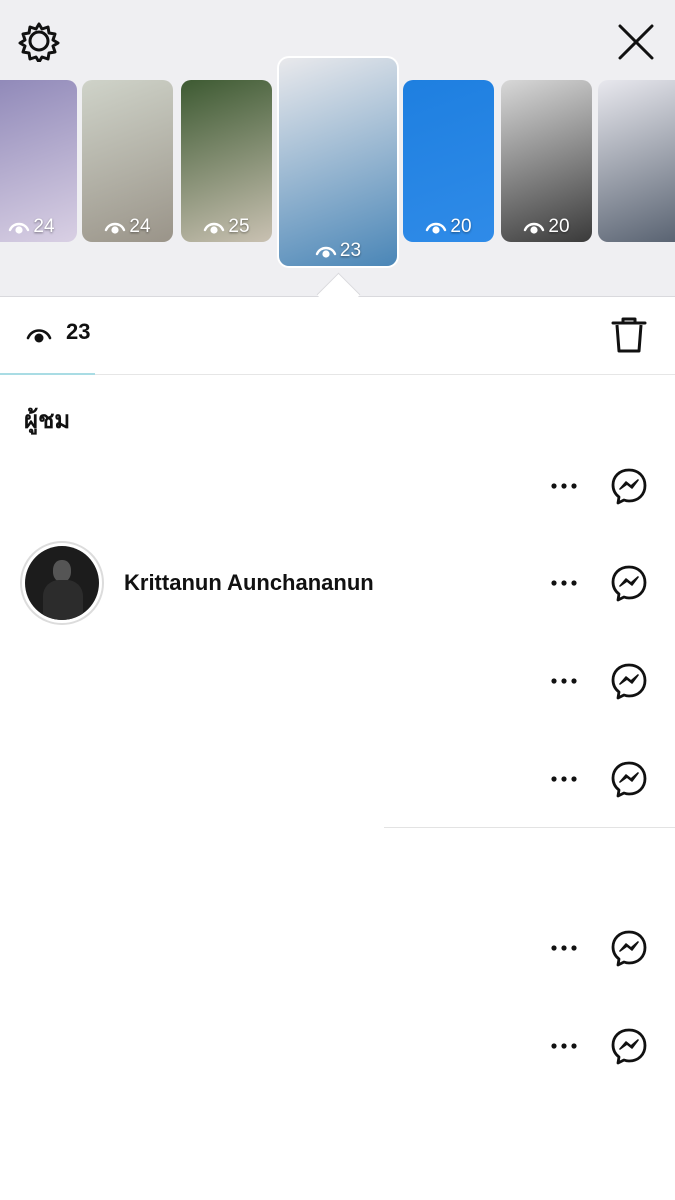 The width and height of the screenshot is (675, 1200). Describe the element at coordinates (249, 583) in the screenshot. I see `viewer-name: Krittanun Aunchananun` at that location.